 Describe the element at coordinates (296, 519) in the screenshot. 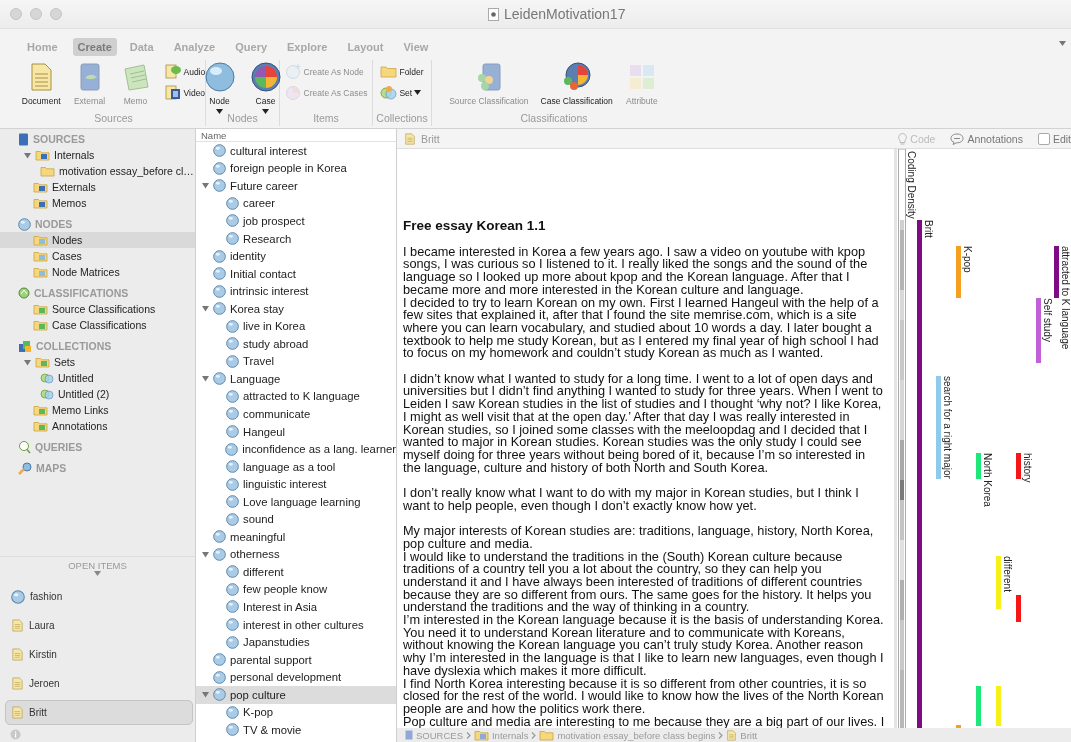

I see `node-row: sound` at that location.